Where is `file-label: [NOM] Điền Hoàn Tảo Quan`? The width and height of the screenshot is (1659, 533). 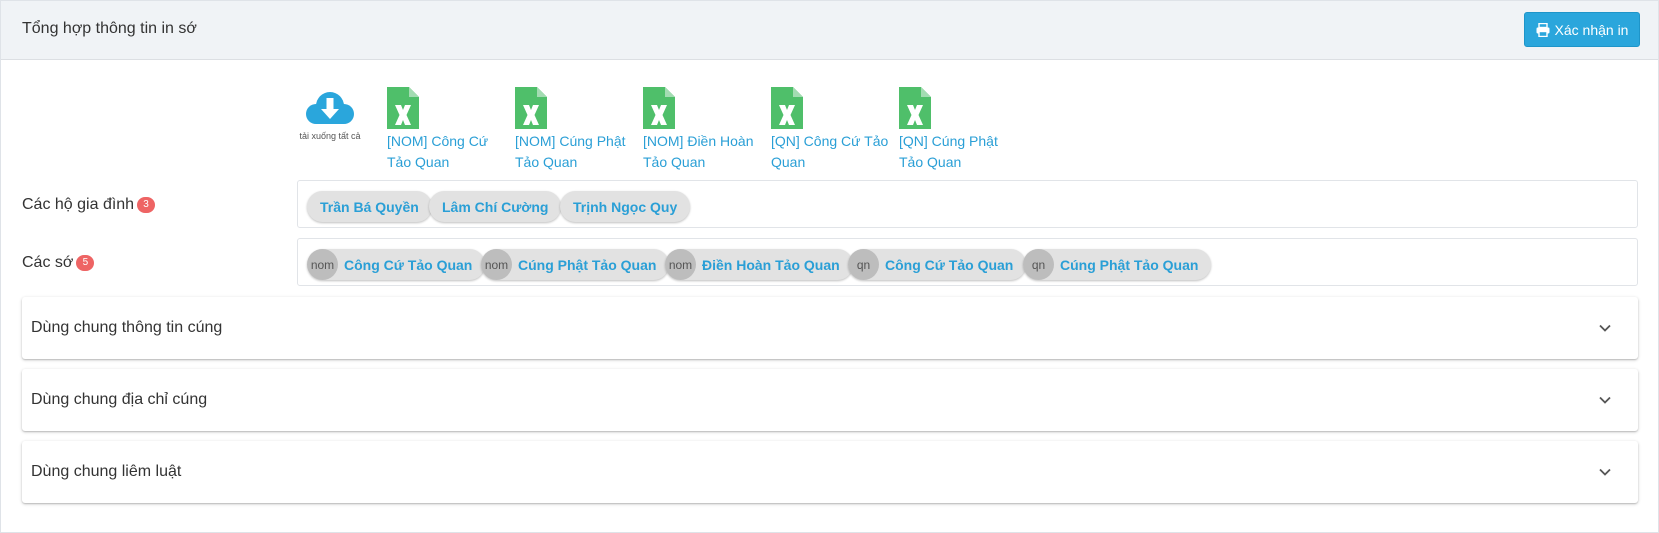
file-label: [NOM] Điền Hoàn Tảo Quan is located at coordinates (698, 151).